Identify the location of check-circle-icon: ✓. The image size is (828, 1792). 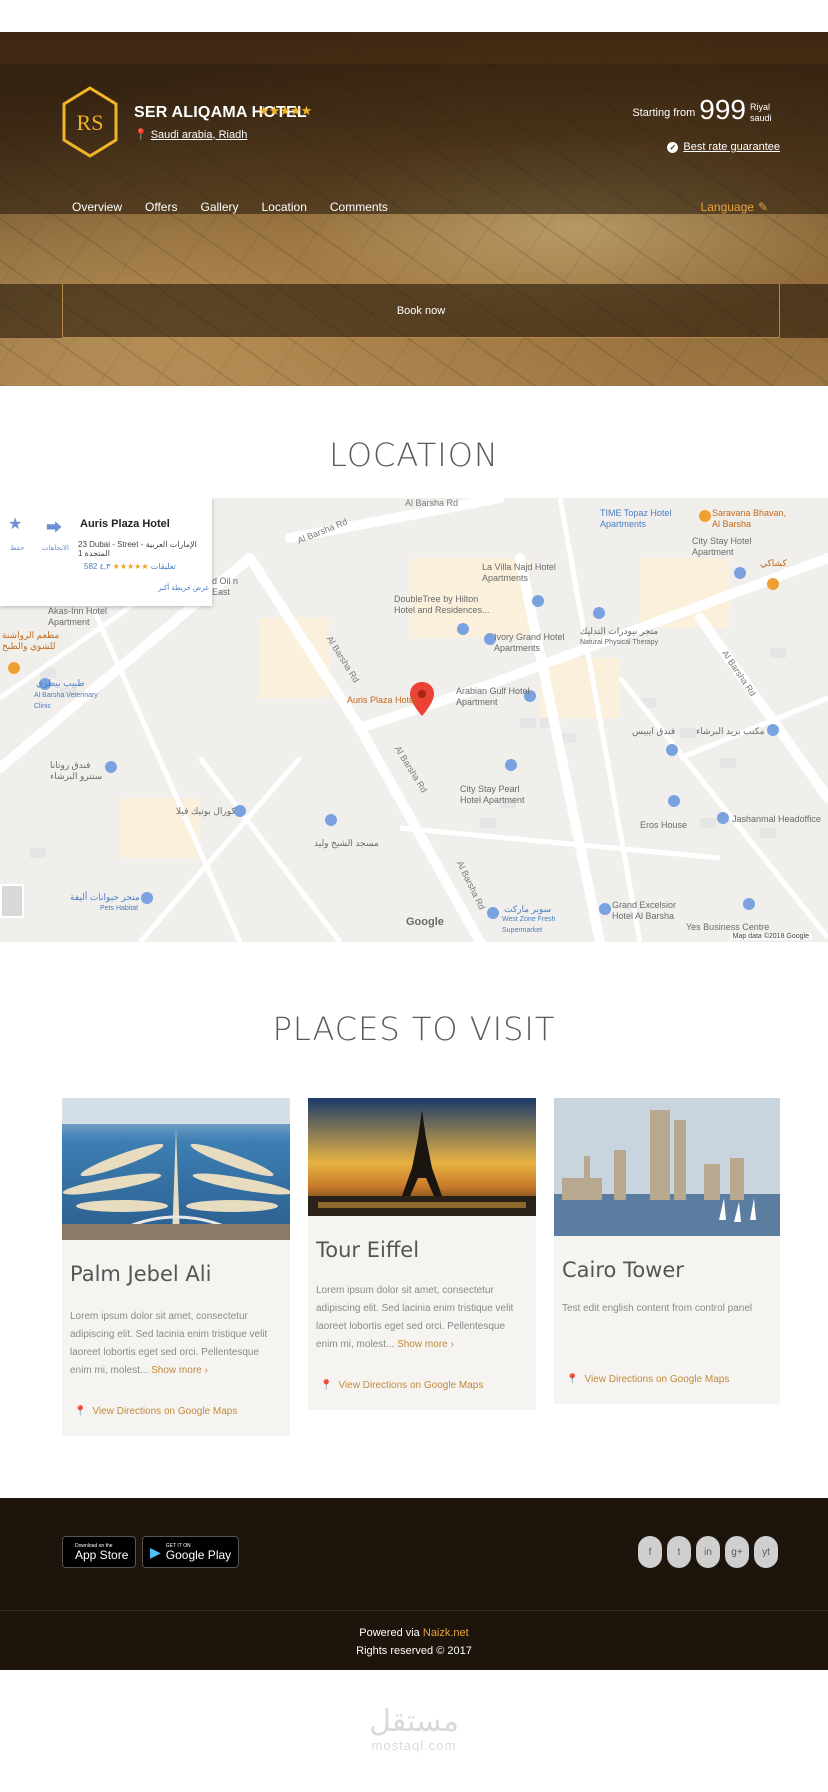
(673, 147).